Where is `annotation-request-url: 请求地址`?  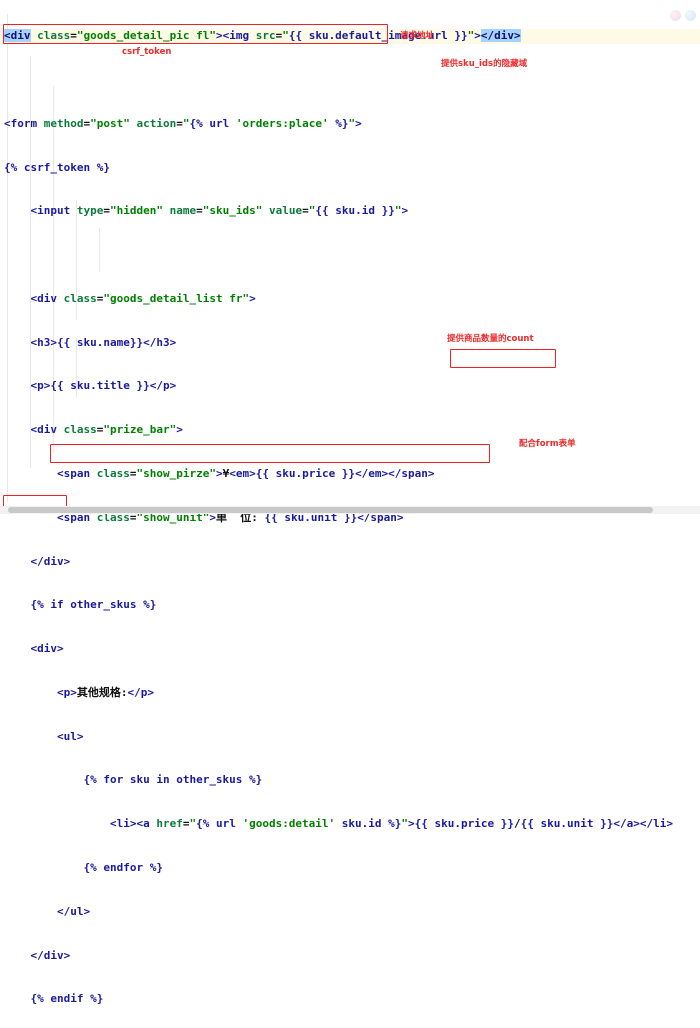
annotation-request-url: 请求地址 is located at coordinates (417, 36).